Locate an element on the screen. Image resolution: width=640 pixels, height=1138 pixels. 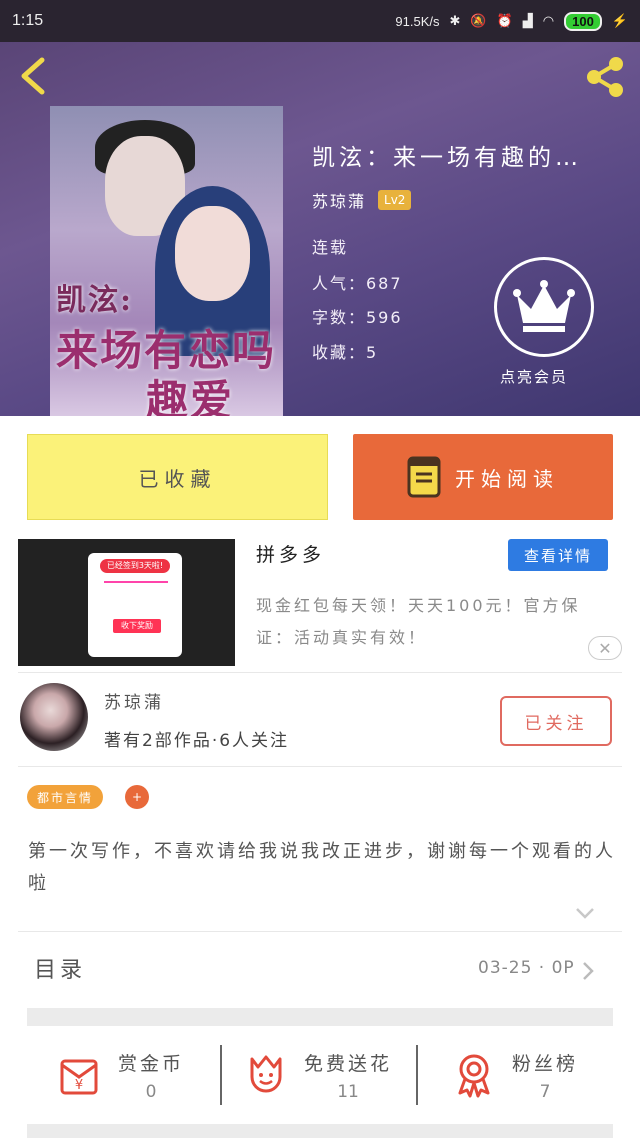
category-tag: 都市言情 is located at coordinates (65, 797).